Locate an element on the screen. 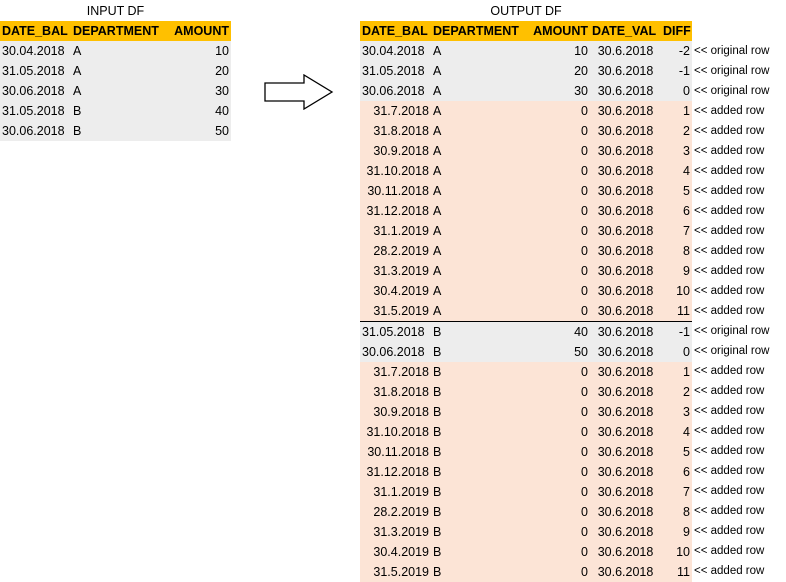 The height and width of the screenshot is (582, 786). diff-cell: 4 is located at coordinates (686, 432).